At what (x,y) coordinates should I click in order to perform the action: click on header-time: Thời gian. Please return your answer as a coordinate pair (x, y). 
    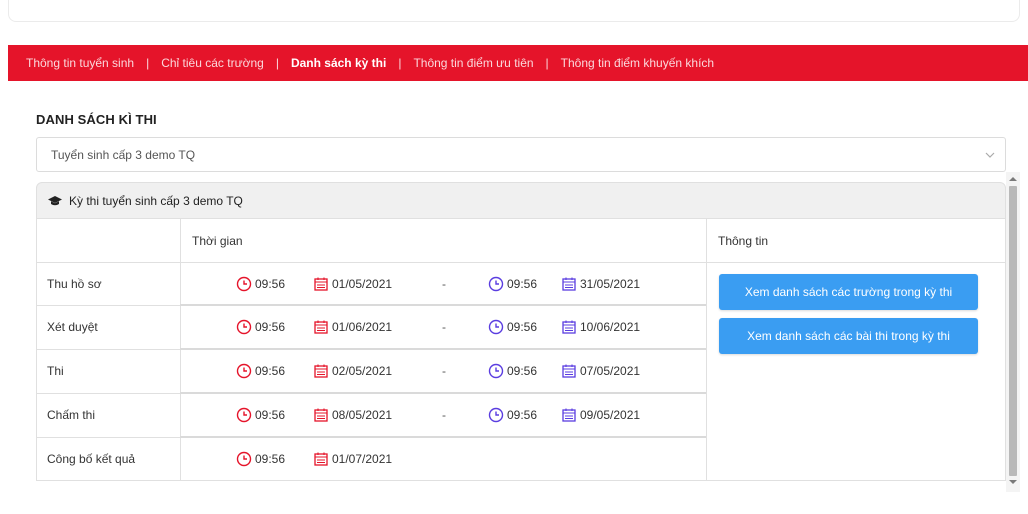
    Looking at the image, I should click on (217, 240).